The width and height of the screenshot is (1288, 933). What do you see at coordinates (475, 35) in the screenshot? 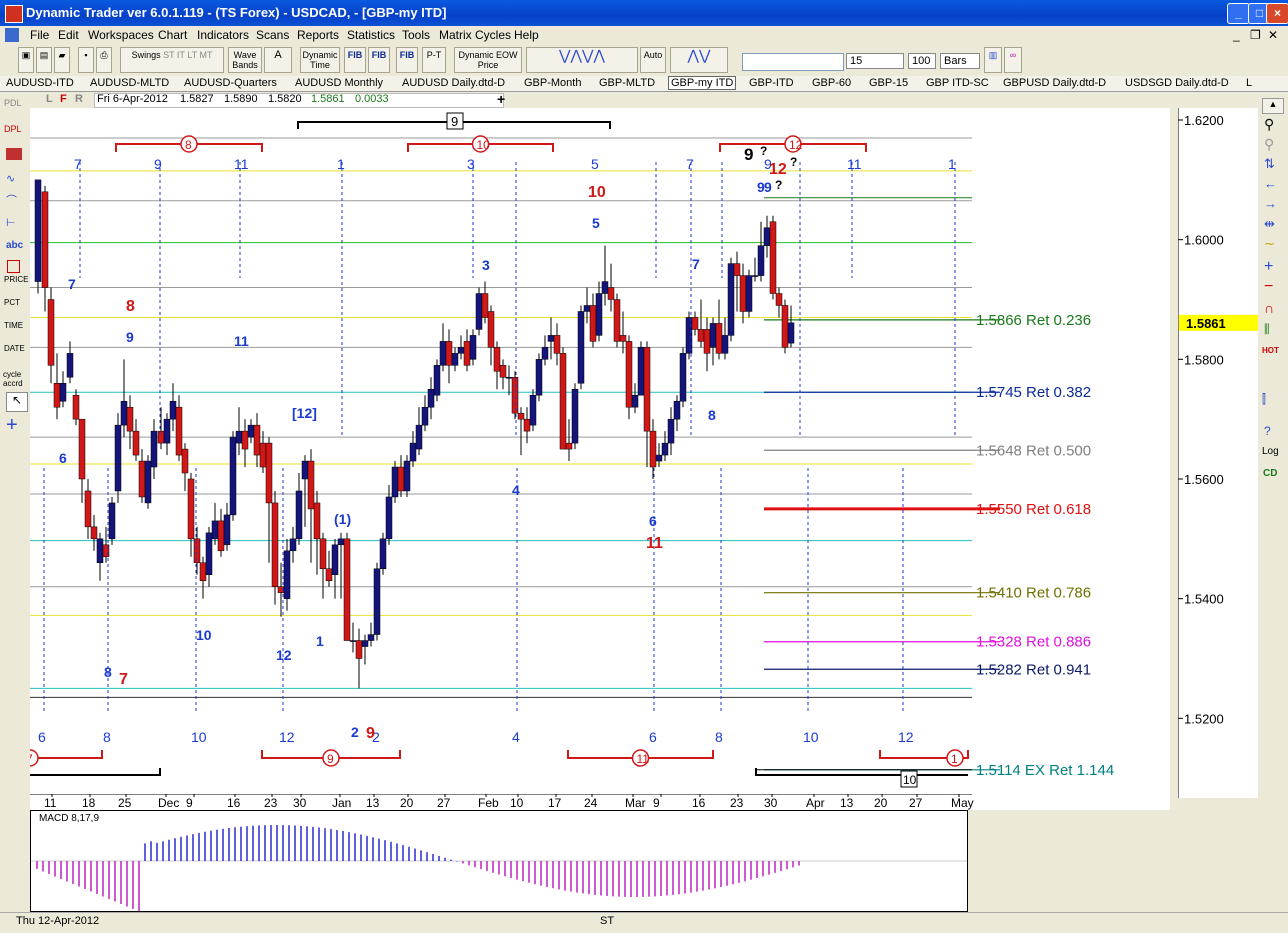
I see `menu-matrix-cycles: Matrix Cycles` at bounding box center [475, 35].